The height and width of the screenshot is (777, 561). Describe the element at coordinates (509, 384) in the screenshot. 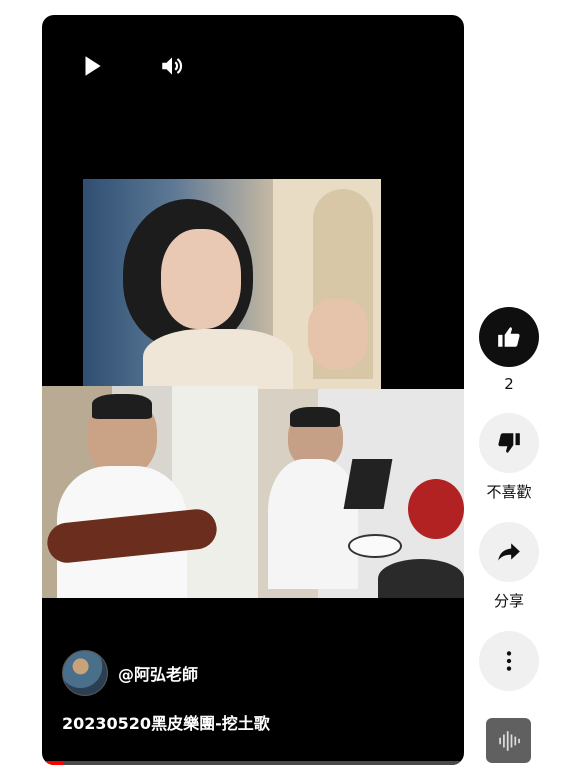

I see `like-count: 2` at that location.